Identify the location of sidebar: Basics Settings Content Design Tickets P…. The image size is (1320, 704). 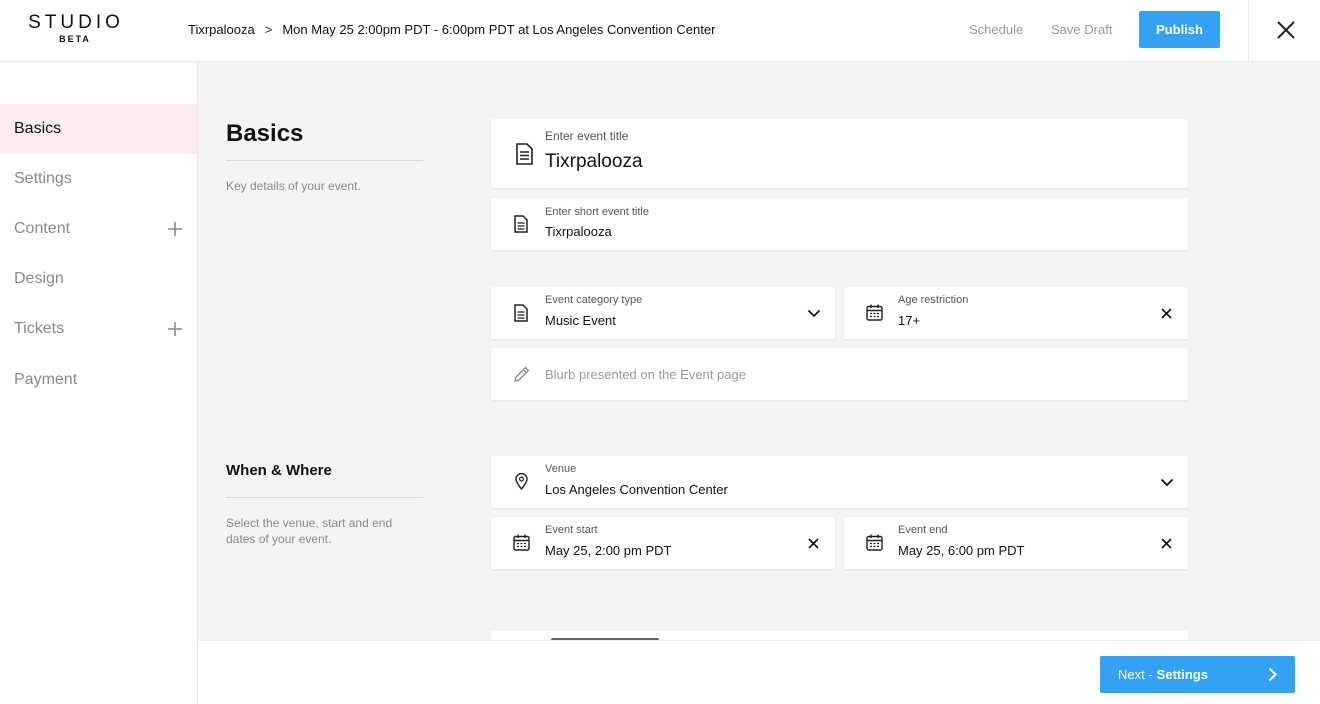
(99, 383).